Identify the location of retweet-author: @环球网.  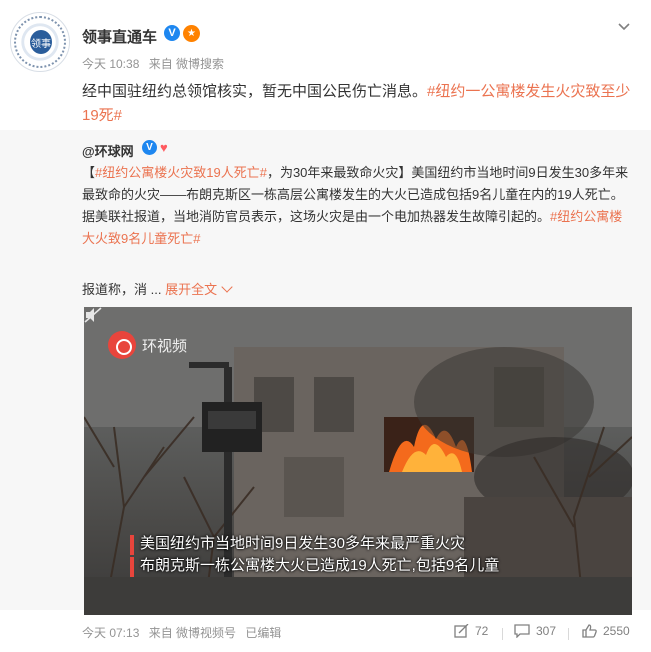
(108, 150).